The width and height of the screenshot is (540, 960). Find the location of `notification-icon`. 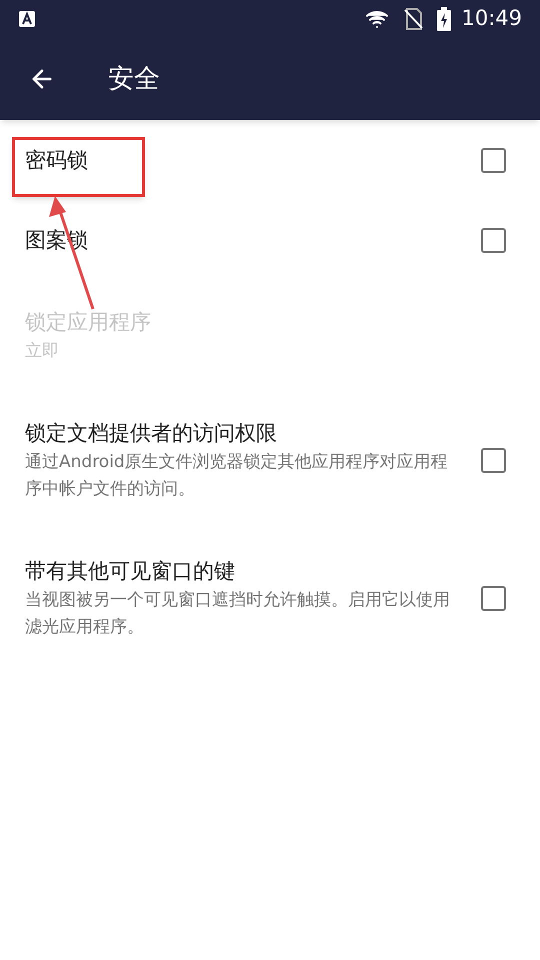

notification-icon is located at coordinates (27, 19).